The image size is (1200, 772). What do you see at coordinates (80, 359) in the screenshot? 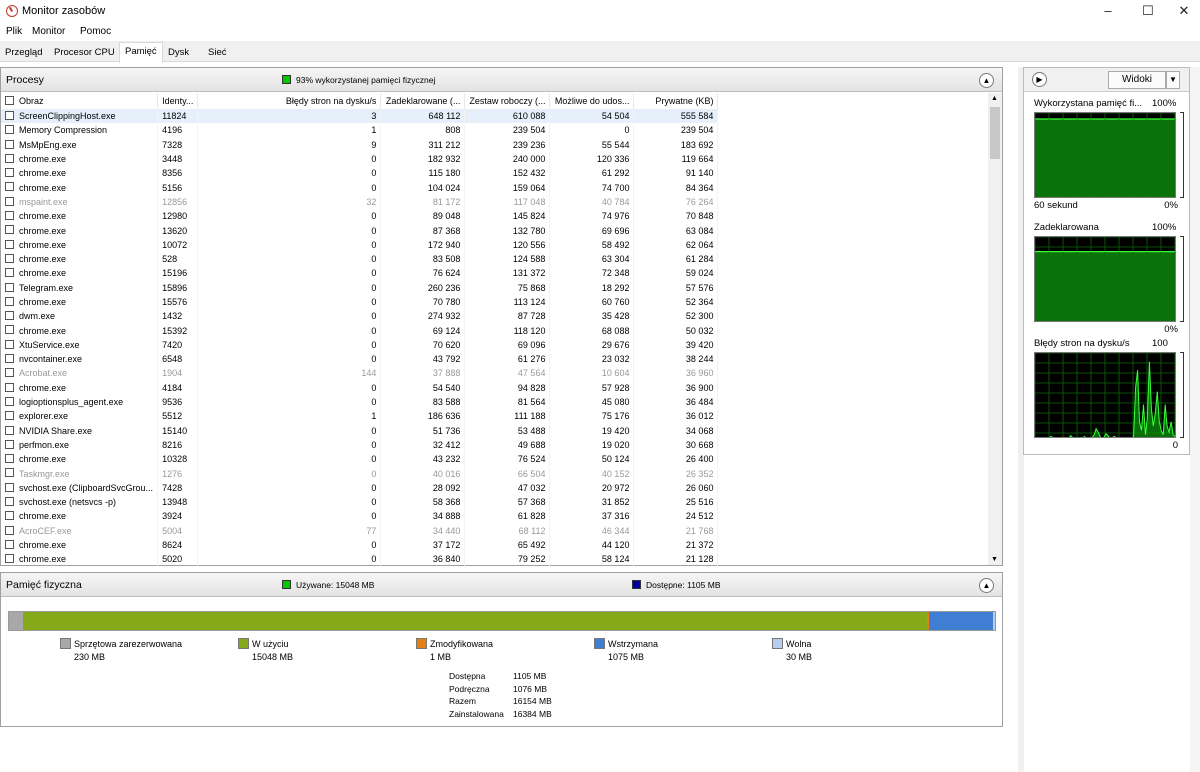
I see `process-name: nvcontainer.exe` at bounding box center [80, 359].